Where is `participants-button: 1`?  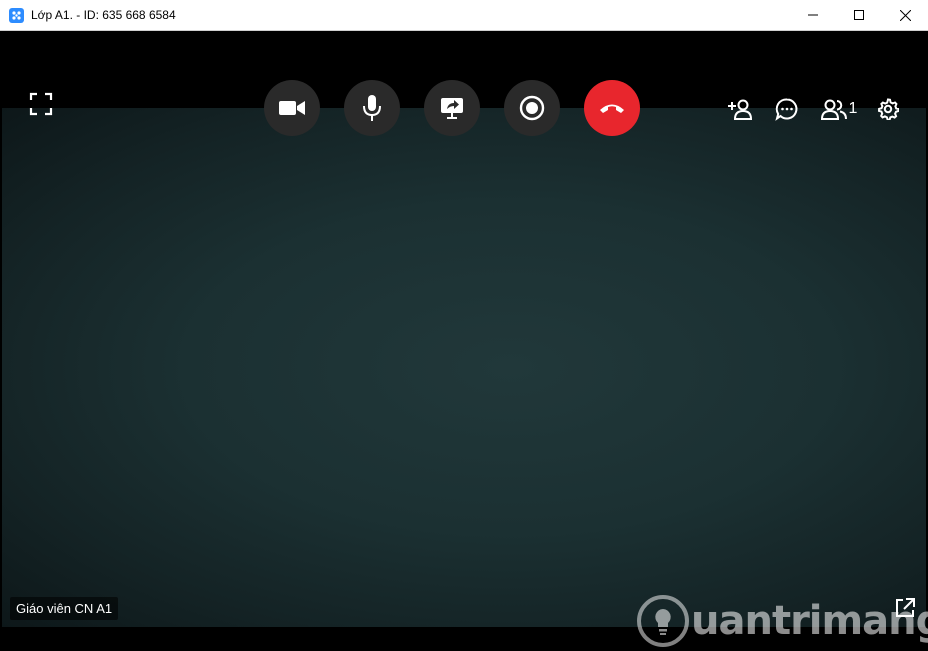 participants-button: 1 is located at coordinates (839, 109).